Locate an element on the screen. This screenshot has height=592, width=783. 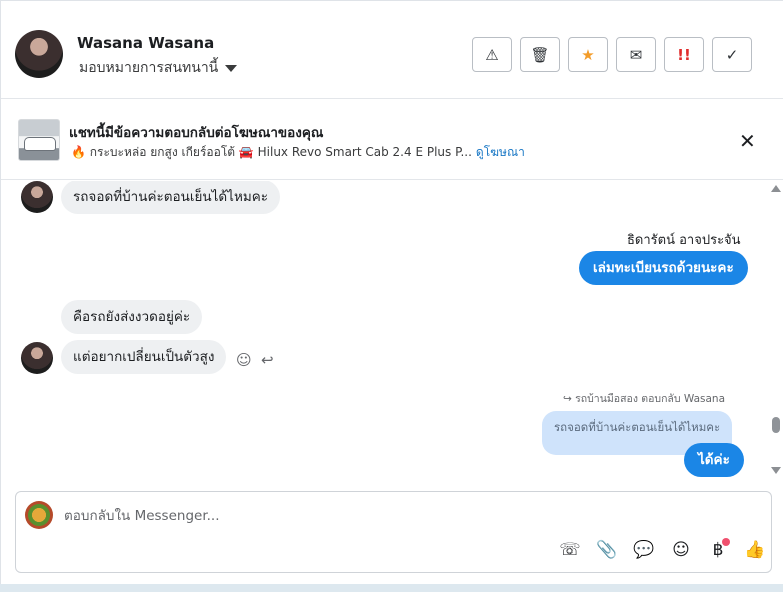
done-button: ✓ is located at coordinates (732, 54).